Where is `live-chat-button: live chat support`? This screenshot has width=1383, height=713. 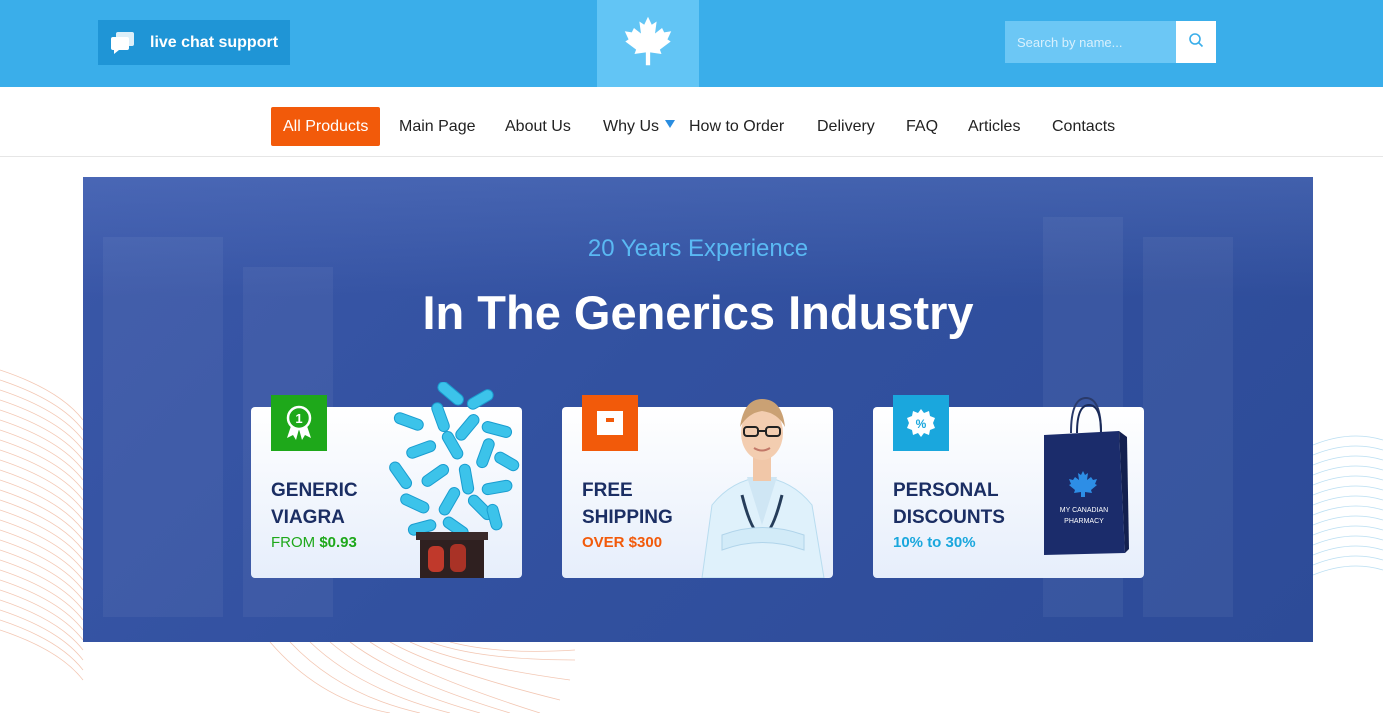 live-chat-button: live chat support is located at coordinates (194, 42).